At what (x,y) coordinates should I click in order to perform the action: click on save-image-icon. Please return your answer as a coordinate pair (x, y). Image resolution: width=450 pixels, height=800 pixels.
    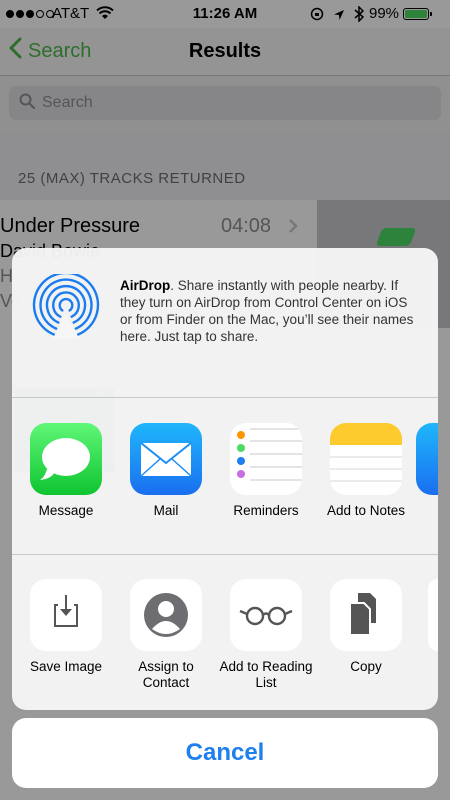
    Looking at the image, I should click on (66, 615).